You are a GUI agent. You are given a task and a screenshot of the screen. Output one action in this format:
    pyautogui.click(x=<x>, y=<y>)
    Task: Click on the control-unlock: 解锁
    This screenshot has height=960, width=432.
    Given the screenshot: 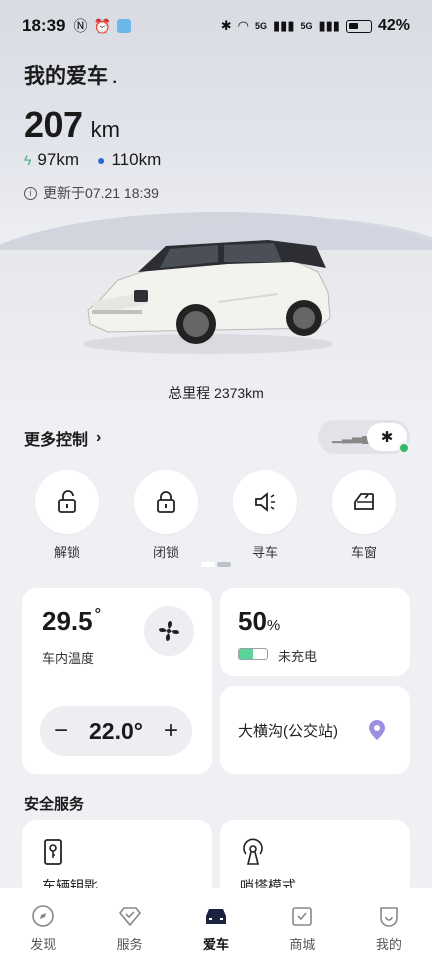 What is the action you would take?
    pyautogui.click(x=67, y=515)
    